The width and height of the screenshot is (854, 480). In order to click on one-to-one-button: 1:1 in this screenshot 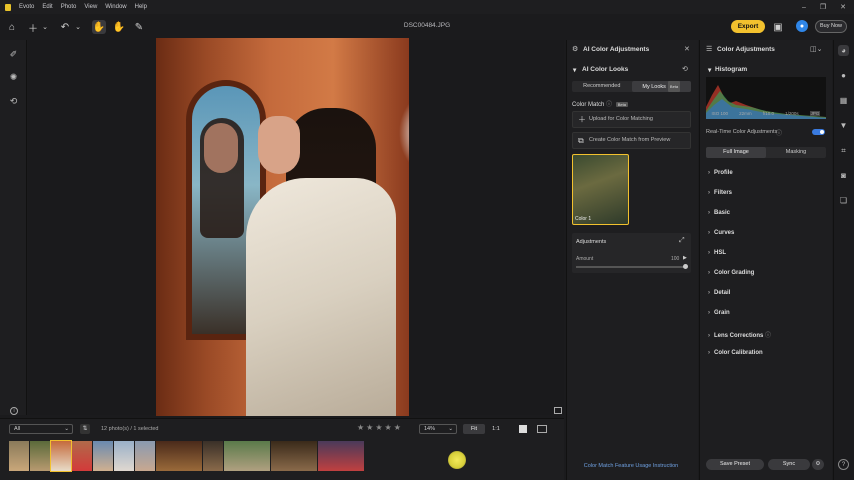, I will do `click(496, 429)`.